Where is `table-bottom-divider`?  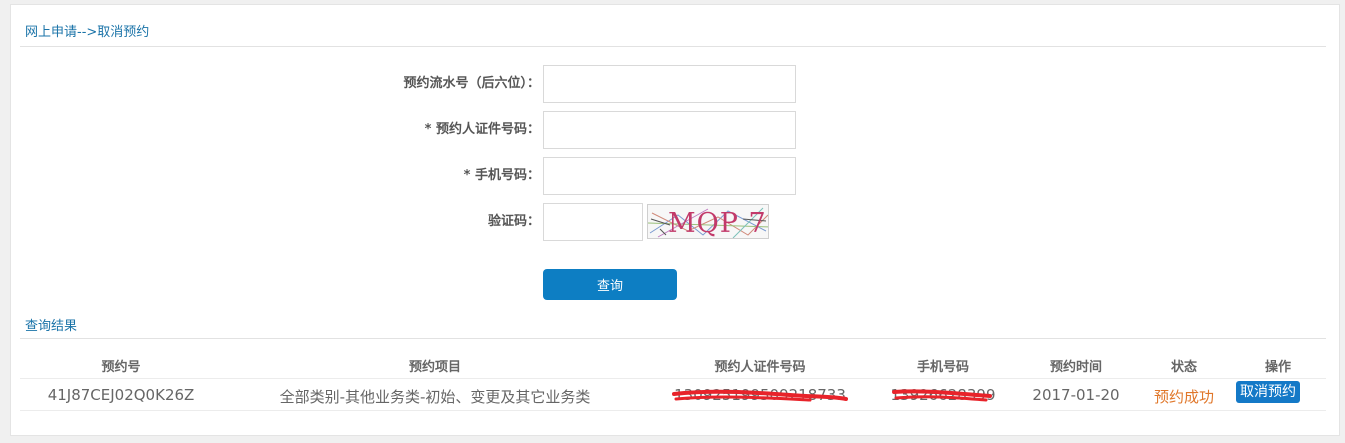 table-bottom-divider is located at coordinates (673, 410).